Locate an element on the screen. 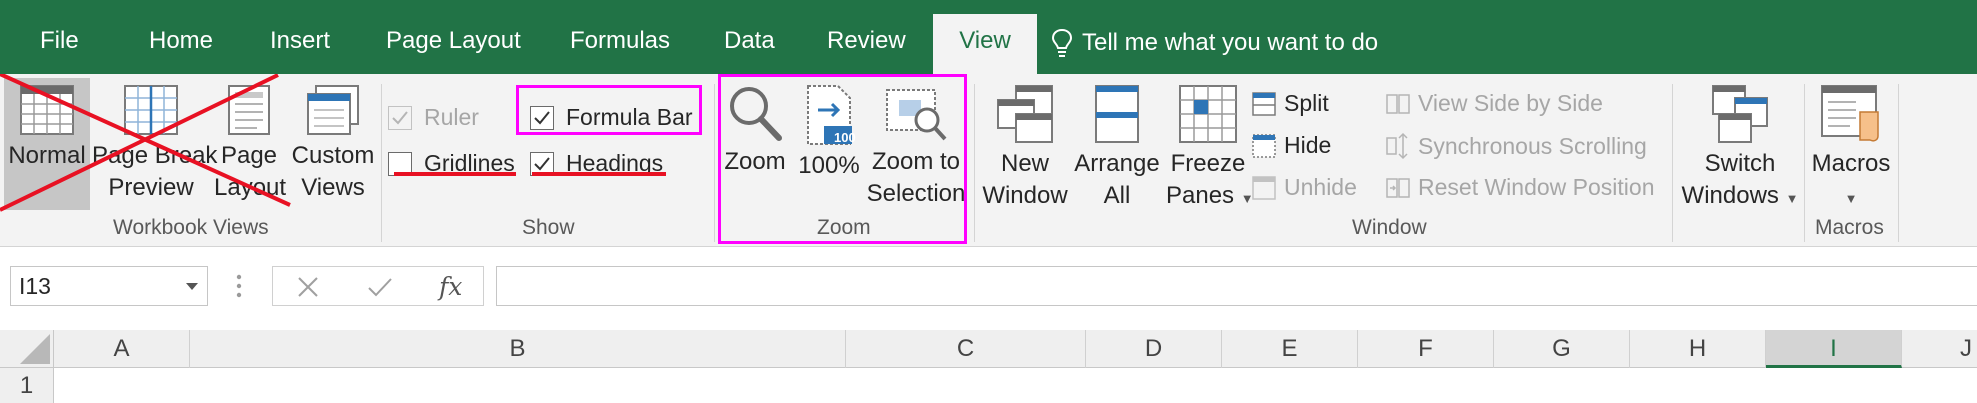  freeze-panes-button: Freeze Panes ▼ is located at coordinates (1210, 149).